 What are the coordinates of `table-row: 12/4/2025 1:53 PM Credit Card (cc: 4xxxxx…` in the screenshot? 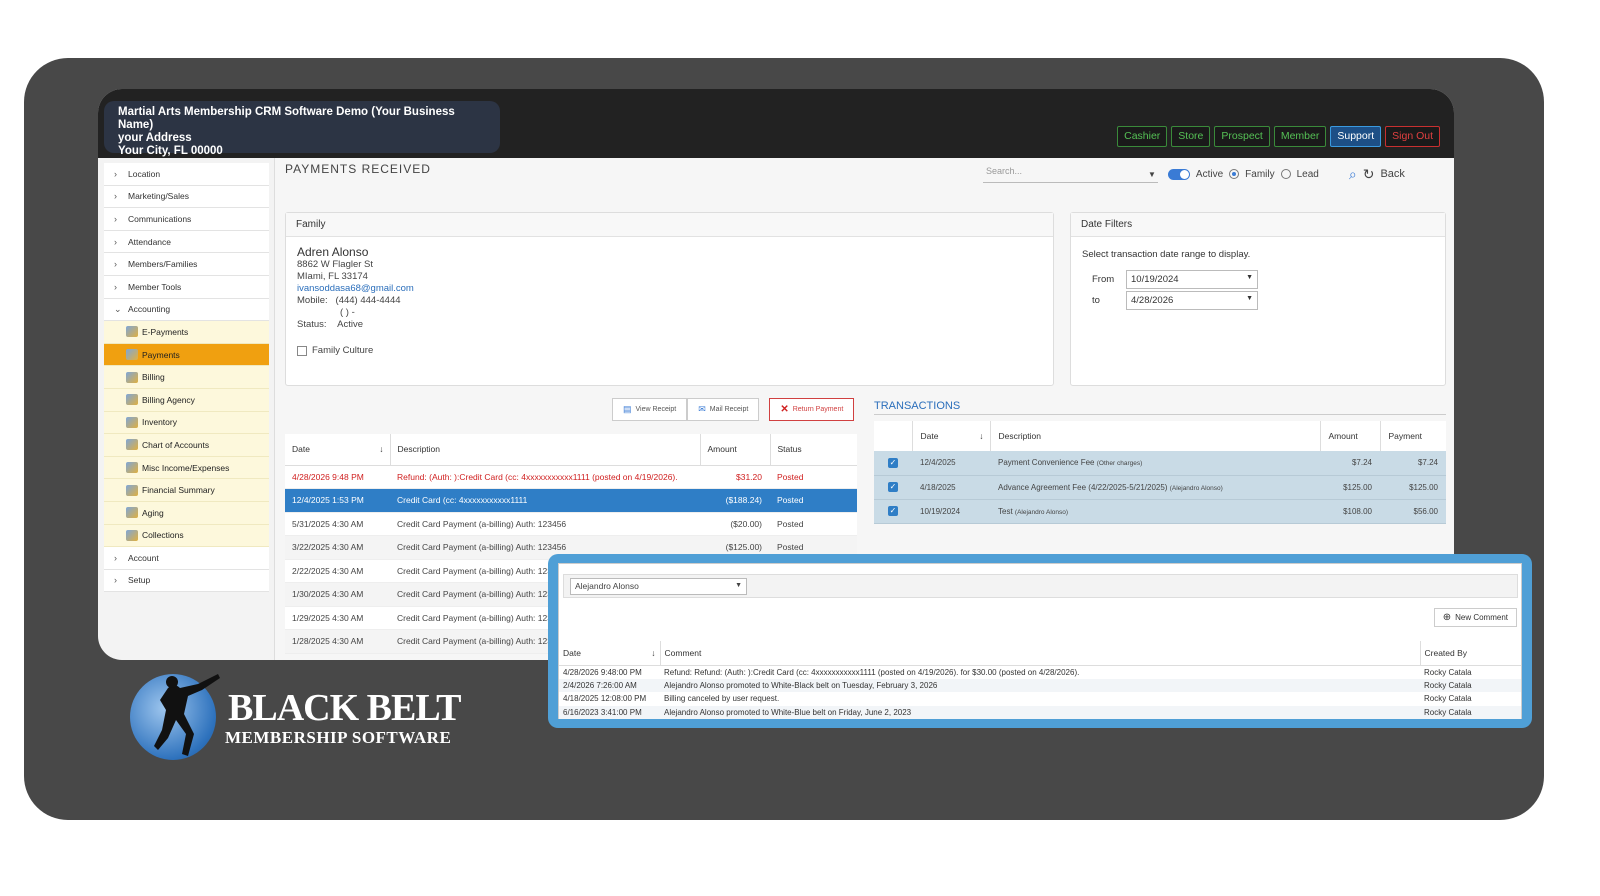 It's located at (571, 500).